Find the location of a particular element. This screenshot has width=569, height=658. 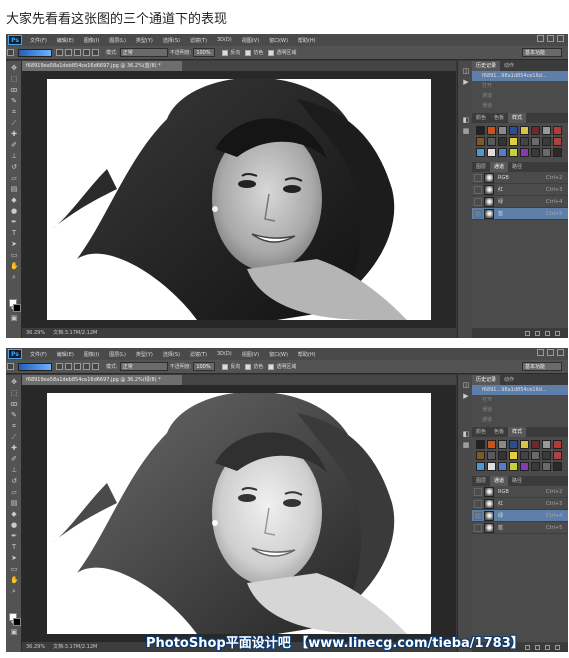

reflected-gradient-icon is located at coordinates (86, 52).